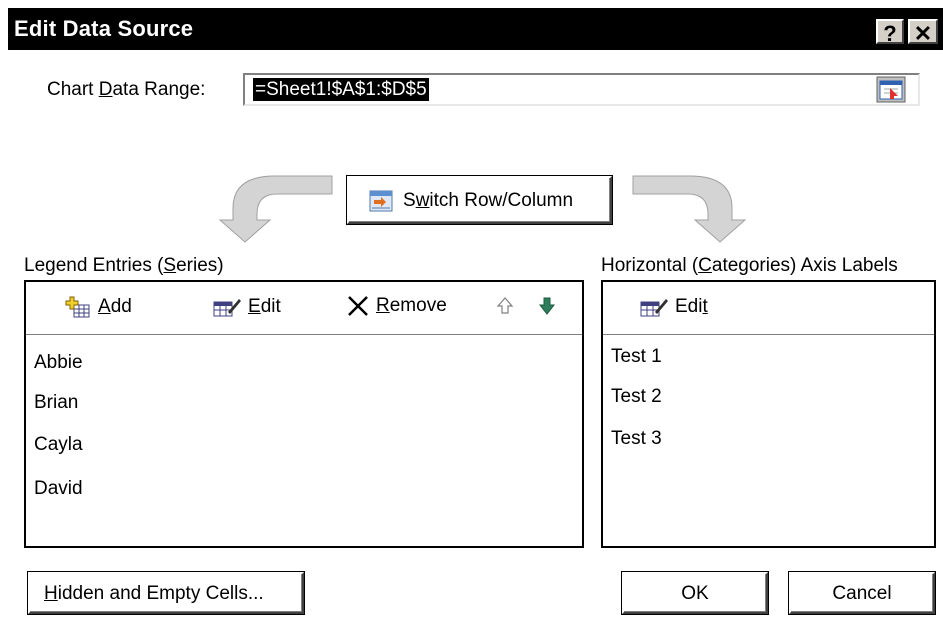 This screenshot has height=631, width=943. I want to click on edit-series-label: Edit, so click(264, 307).